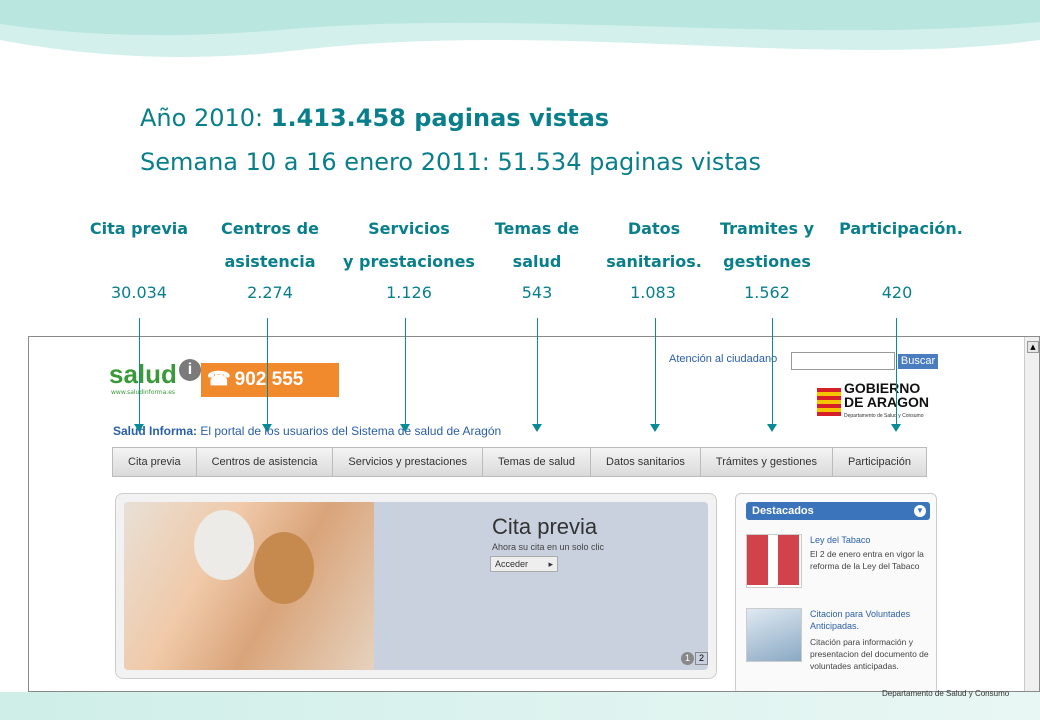 Image resolution: width=1040 pixels, height=720 pixels. What do you see at coordinates (870, 540) in the screenshot?
I see `news-title: Ley del Tabaco` at bounding box center [870, 540].